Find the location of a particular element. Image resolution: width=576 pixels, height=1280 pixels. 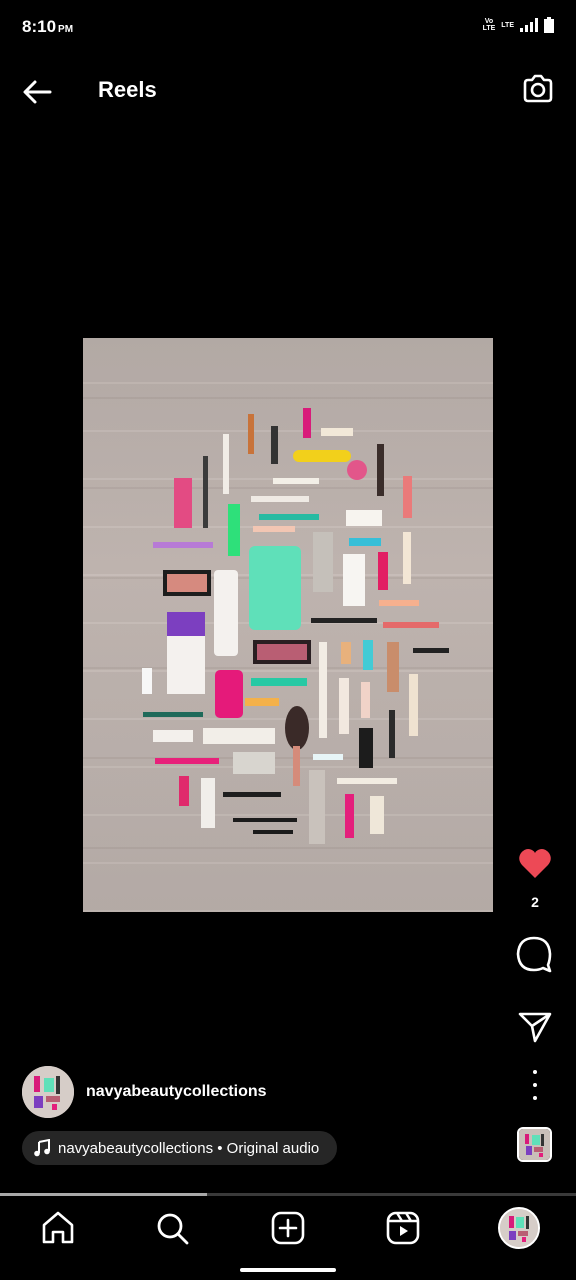

home-indicator is located at coordinates (288, 1270).